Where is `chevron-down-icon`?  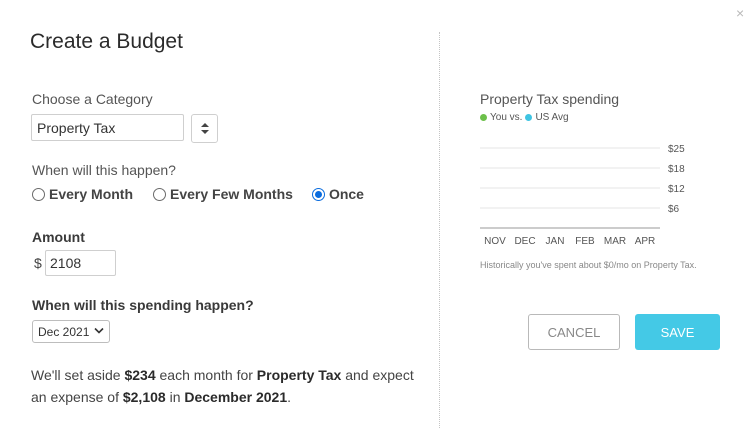 chevron-down-icon is located at coordinates (99, 330).